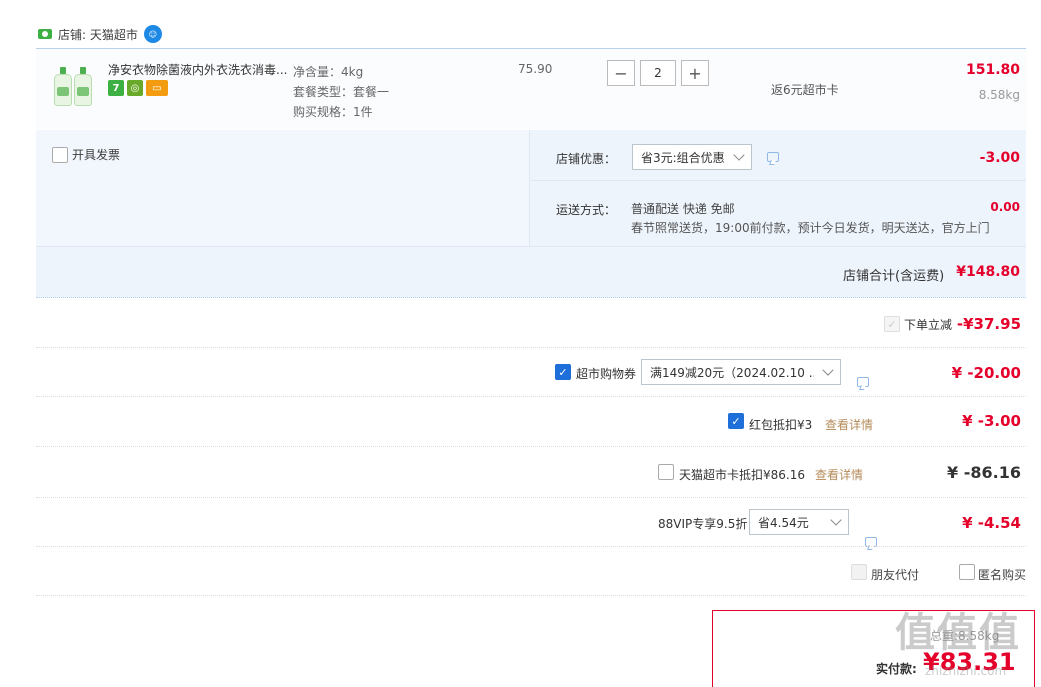 This screenshot has height=687, width=1041. I want to click on store-discount-label: 店铺优惠：, so click(586, 159).